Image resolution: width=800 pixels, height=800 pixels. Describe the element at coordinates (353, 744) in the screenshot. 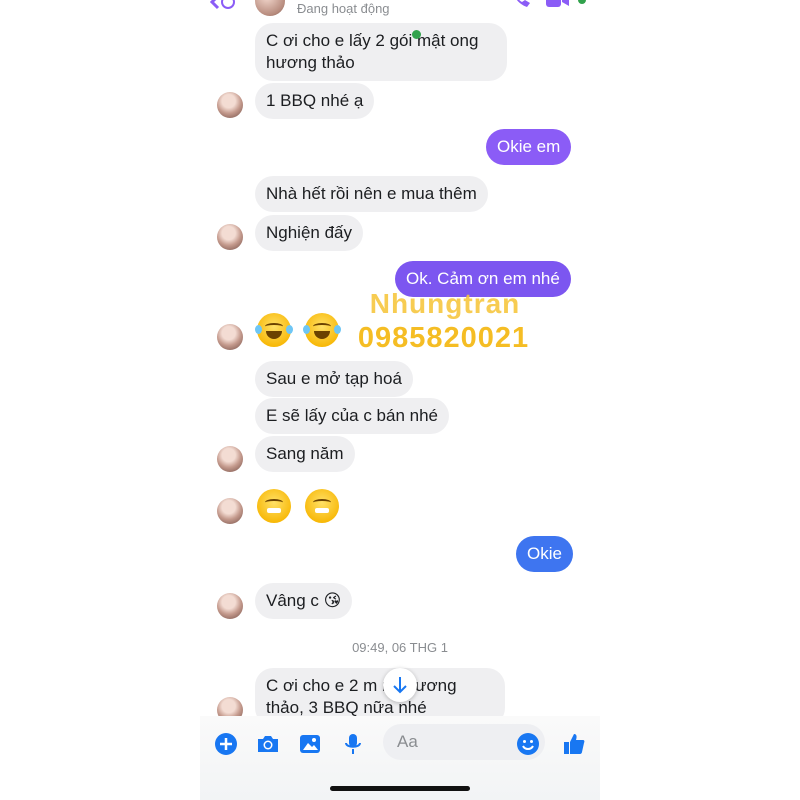

I see `microphone-icon` at that location.